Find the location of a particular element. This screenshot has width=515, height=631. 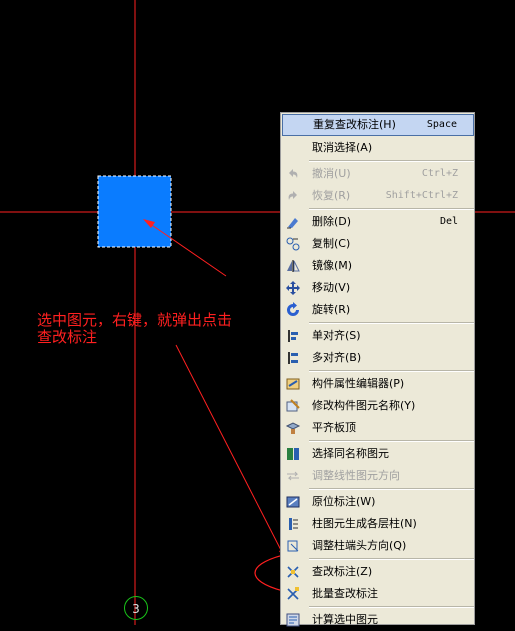

menu-item-15: 调整线性图元方向 is located at coordinates (377, 476).